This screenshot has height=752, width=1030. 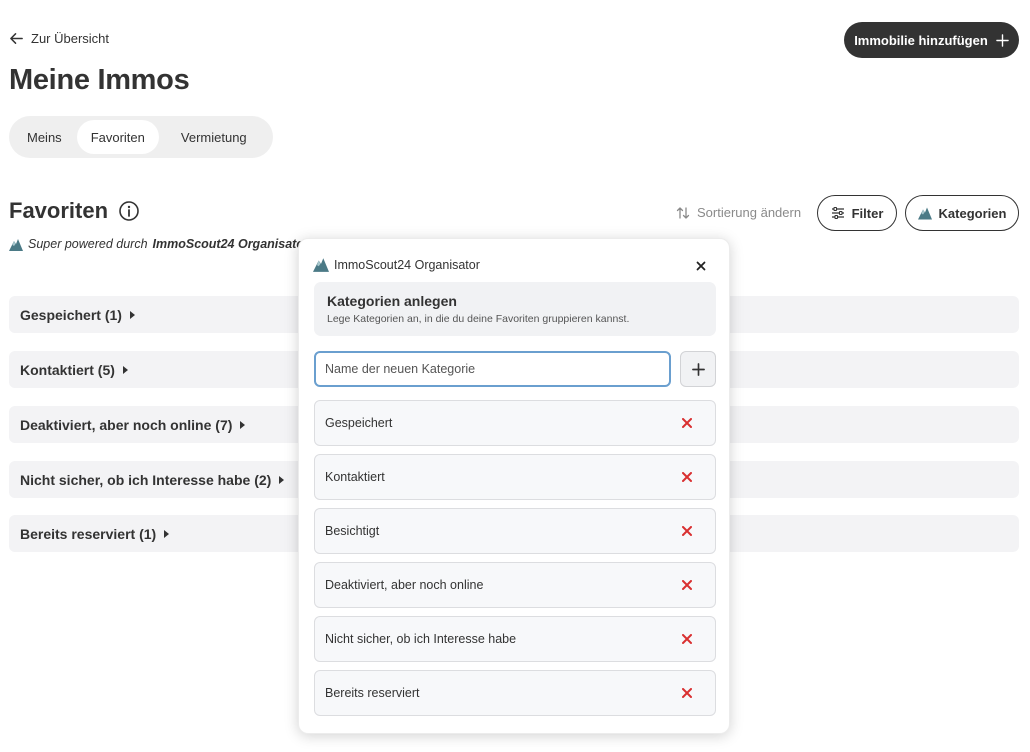 I want to click on section-title-text: Favoriten, so click(x=59, y=210).